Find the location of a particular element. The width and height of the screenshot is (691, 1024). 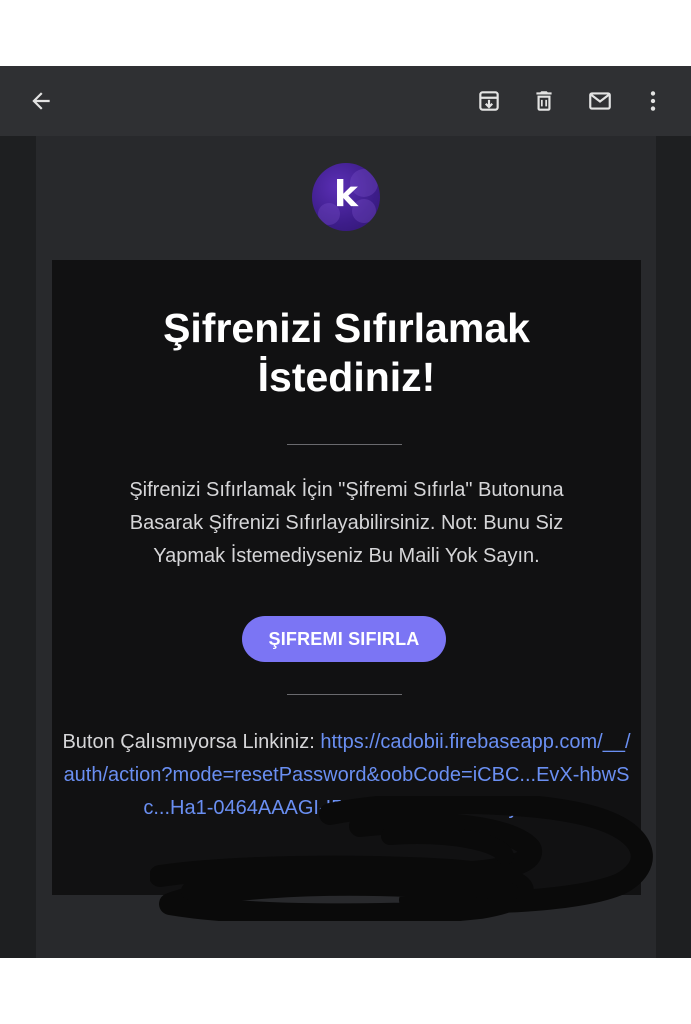

mail-icon is located at coordinates (600, 101).